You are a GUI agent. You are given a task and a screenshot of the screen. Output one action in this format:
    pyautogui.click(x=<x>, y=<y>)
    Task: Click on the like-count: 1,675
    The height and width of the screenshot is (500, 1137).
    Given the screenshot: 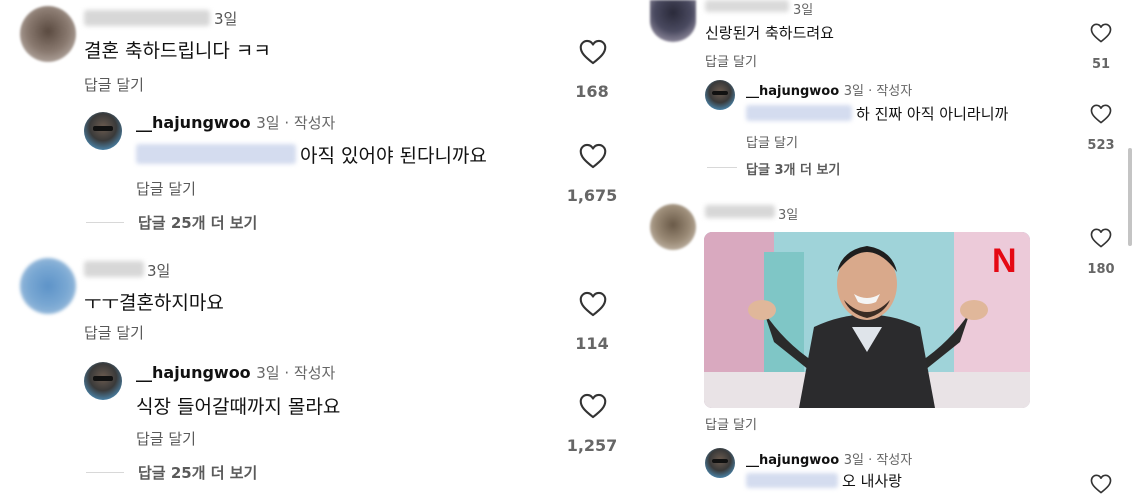 What is the action you would take?
    pyautogui.click(x=592, y=195)
    